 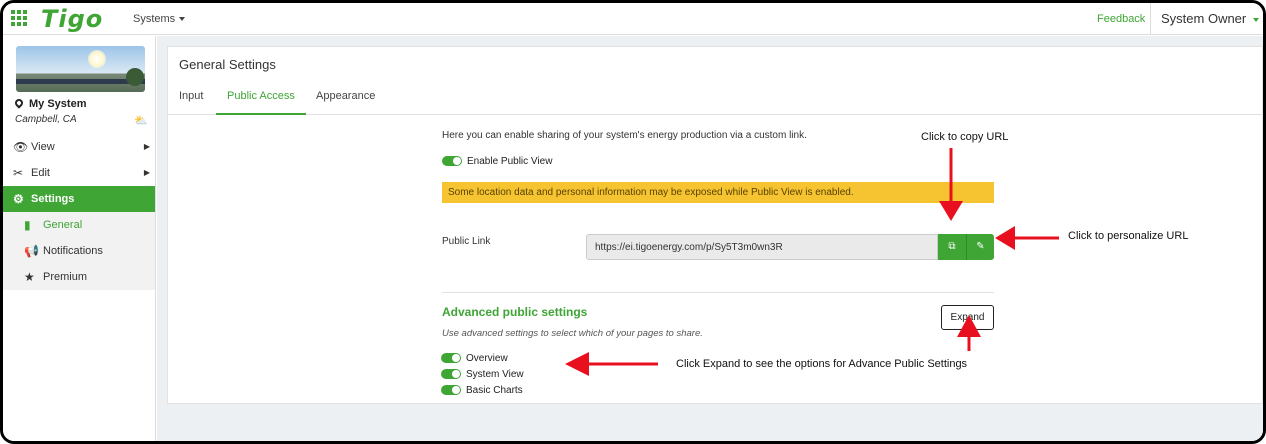 What do you see at coordinates (79, 147) in the screenshot?
I see `sidebar-item-view: 👁 View ▶` at bounding box center [79, 147].